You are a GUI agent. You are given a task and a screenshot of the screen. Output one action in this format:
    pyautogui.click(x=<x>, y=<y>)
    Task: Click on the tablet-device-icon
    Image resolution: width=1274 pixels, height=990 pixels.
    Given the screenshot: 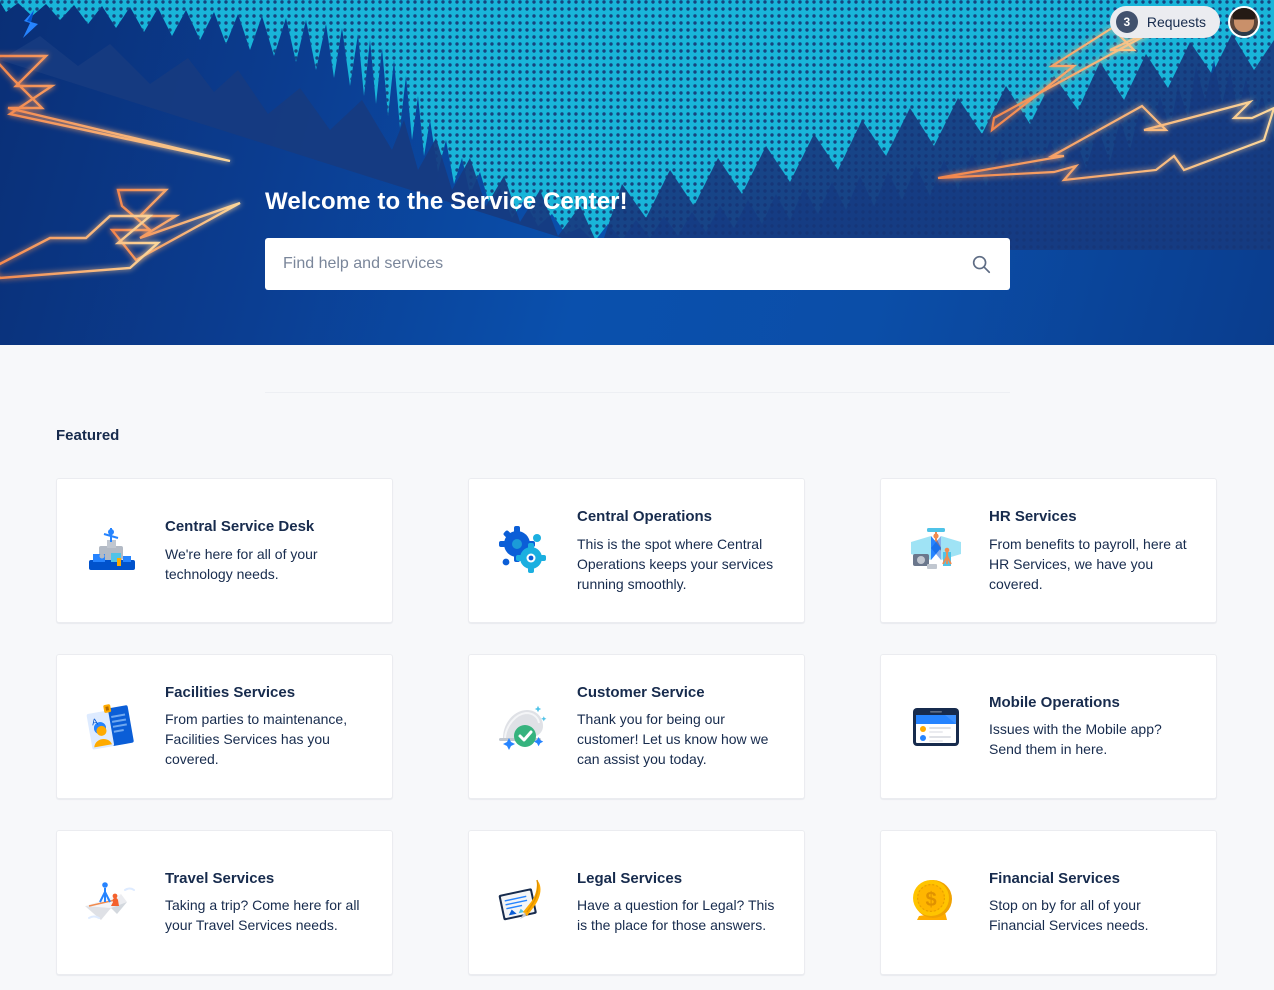 What is the action you would take?
    pyautogui.click(x=936, y=727)
    